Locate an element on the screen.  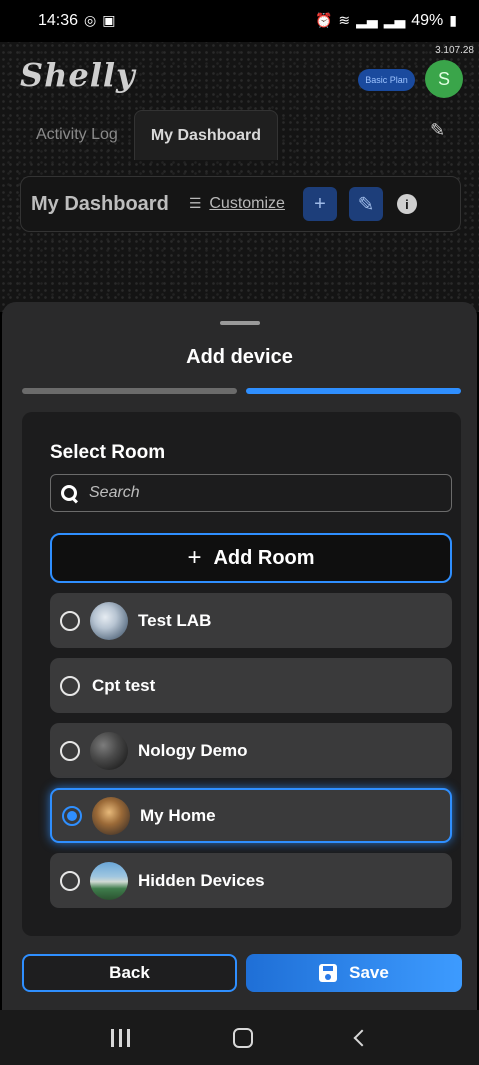
room-label: Nology Demo is located at coordinates (193, 750).